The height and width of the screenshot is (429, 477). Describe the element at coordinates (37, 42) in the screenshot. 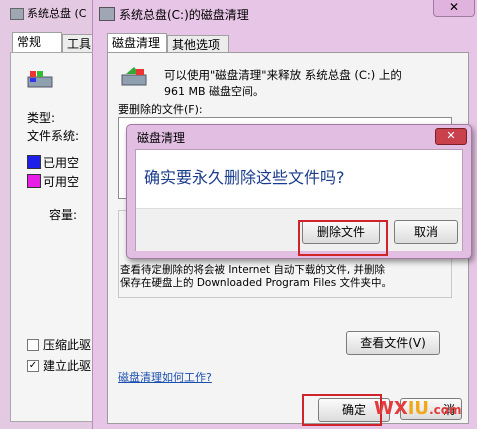

I see `tab-general: 常规` at that location.